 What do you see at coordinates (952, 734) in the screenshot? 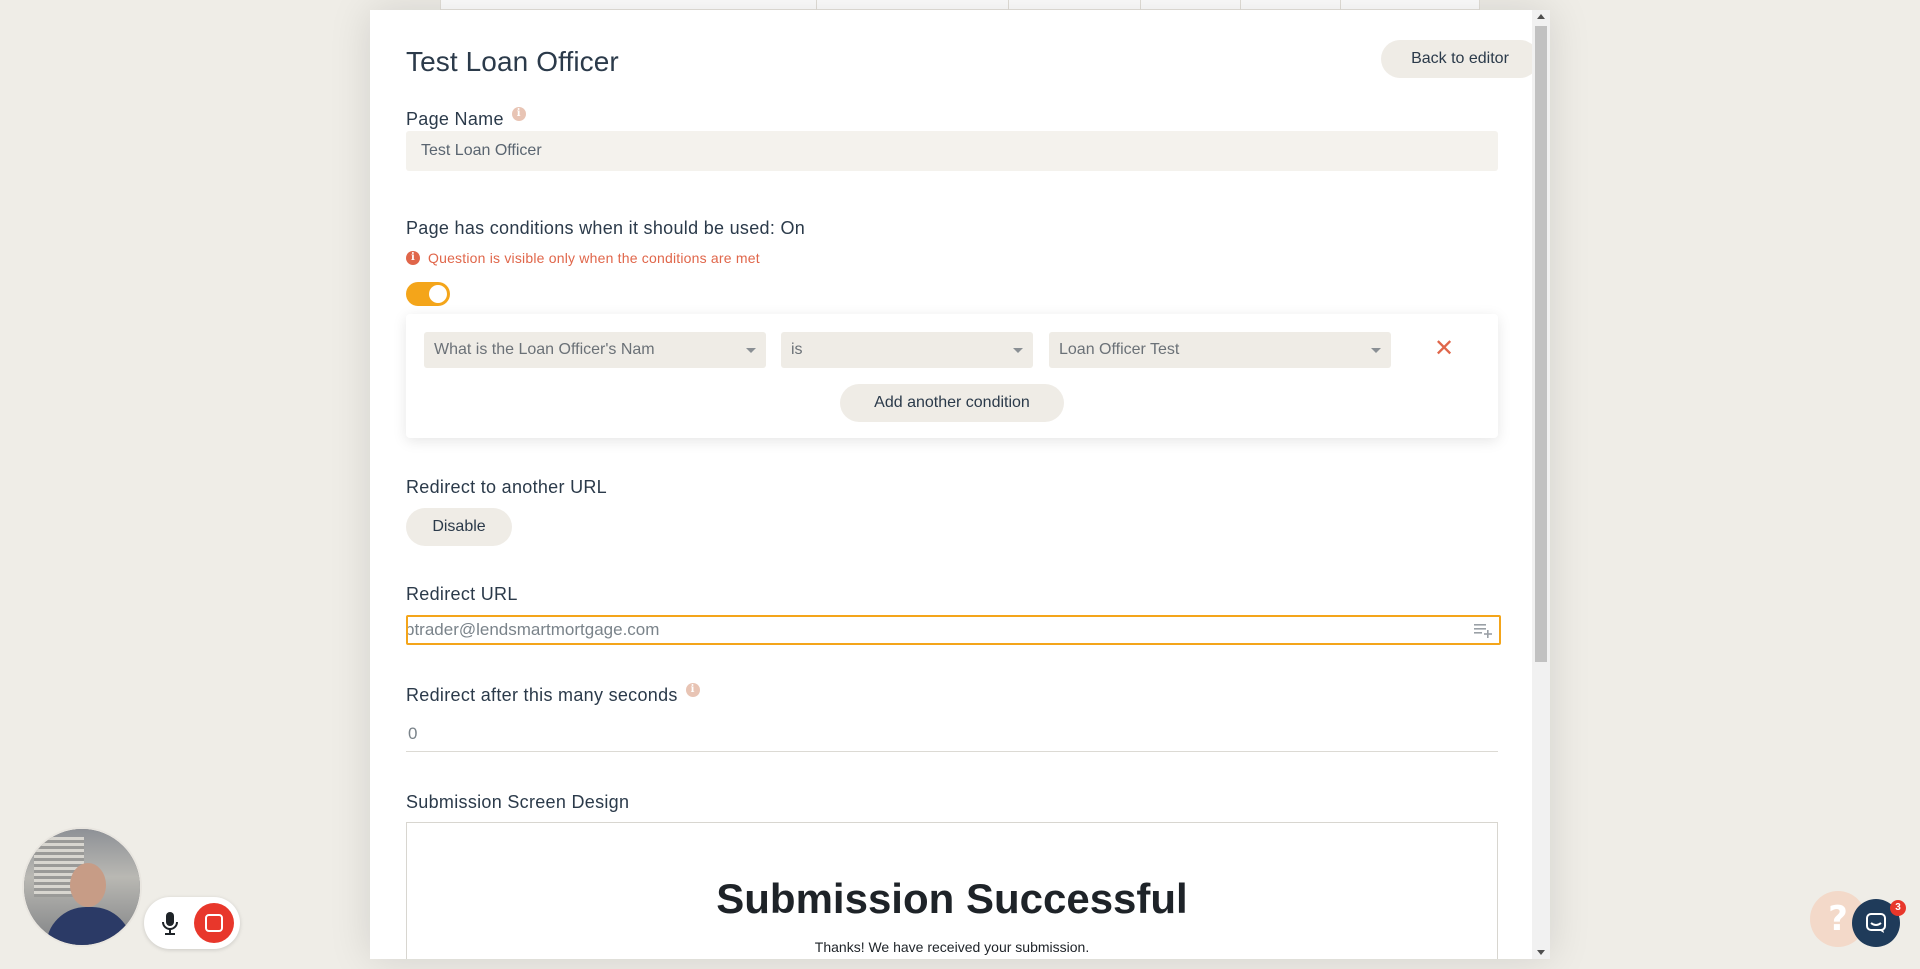
I see `redirect-seconds-input: 0` at bounding box center [952, 734].